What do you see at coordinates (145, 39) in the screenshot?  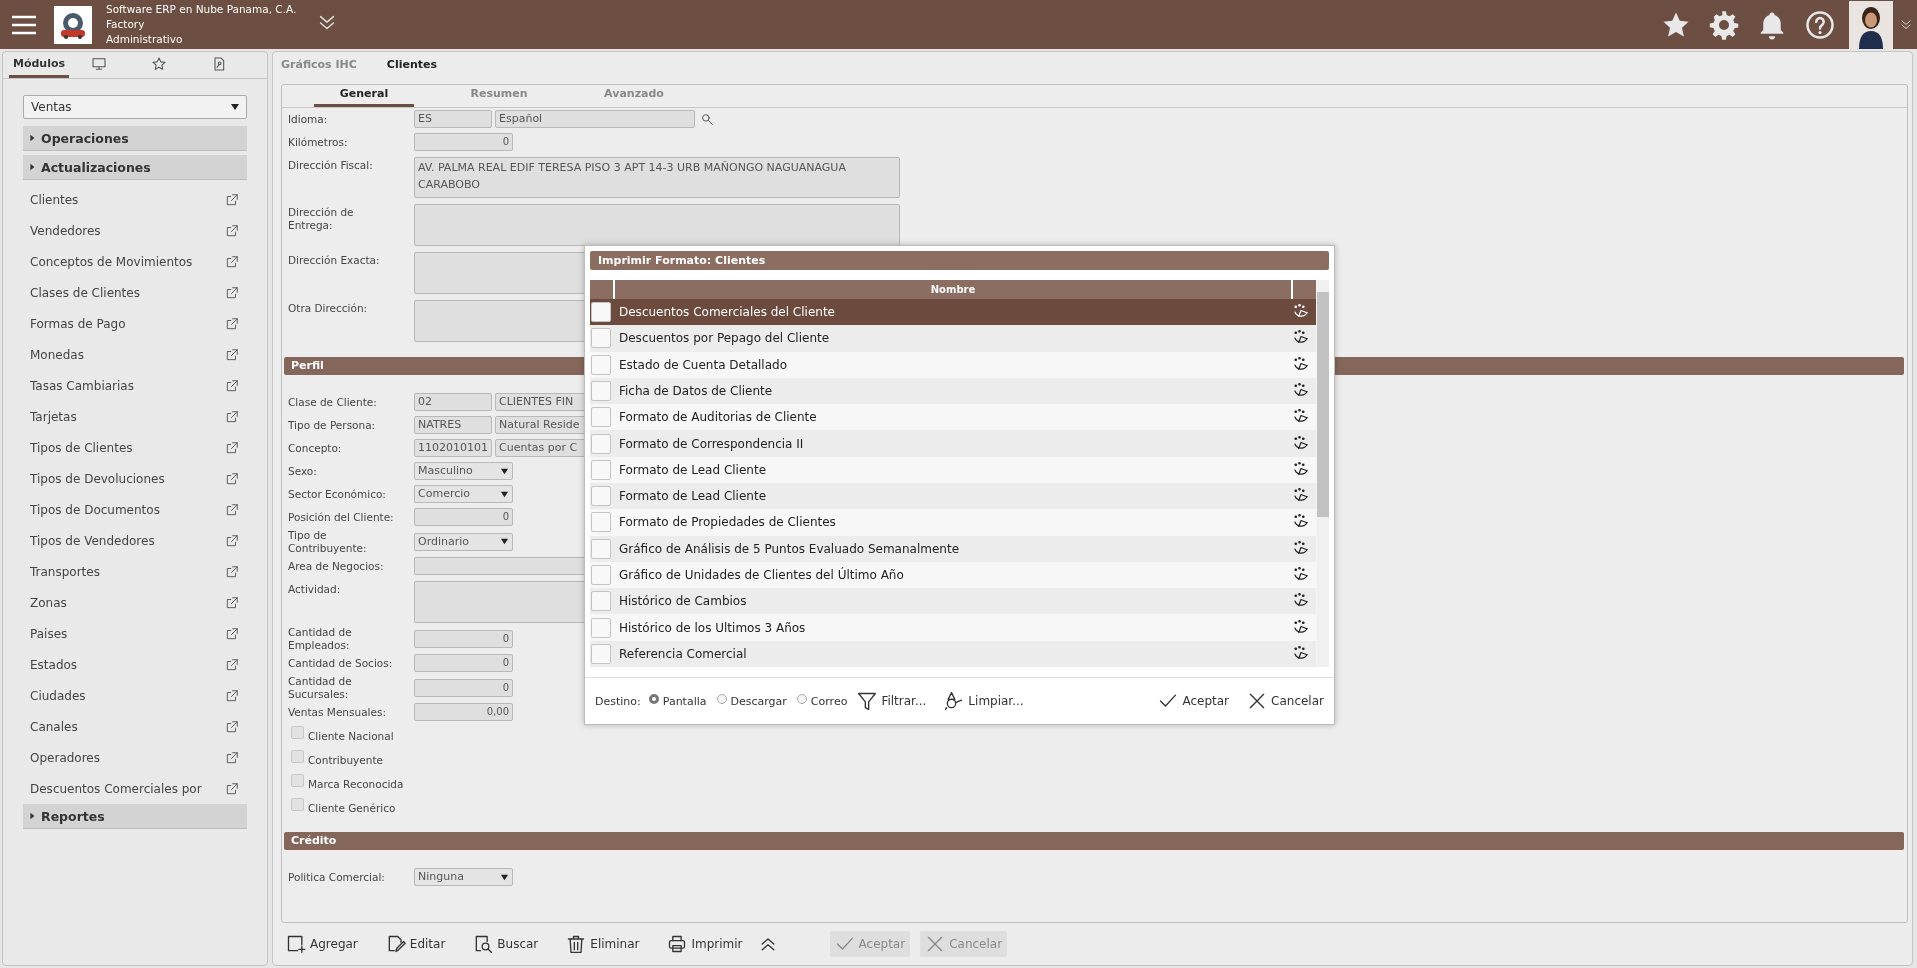 I see `company-title: Administrativo` at bounding box center [145, 39].